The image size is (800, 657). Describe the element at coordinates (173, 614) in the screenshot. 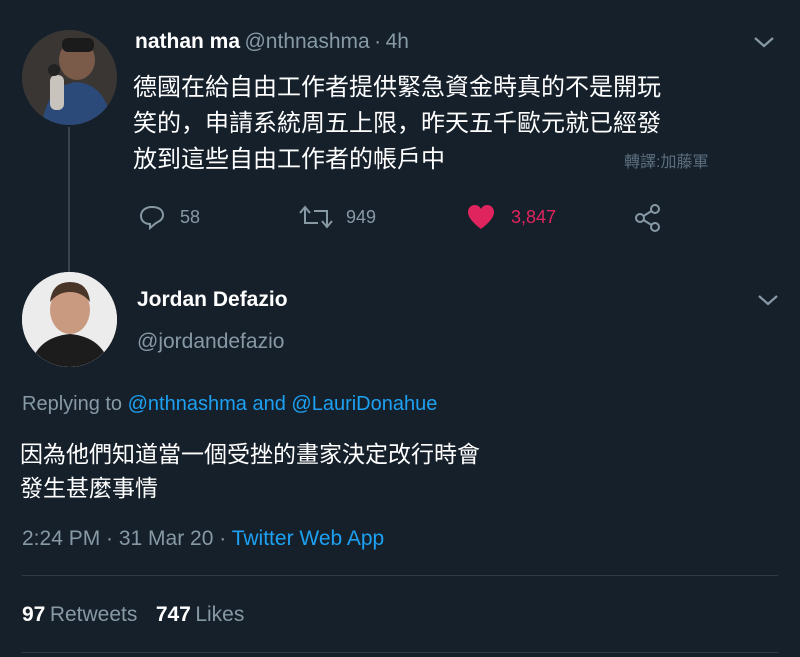

I see `likes-stat-count: 747` at that location.